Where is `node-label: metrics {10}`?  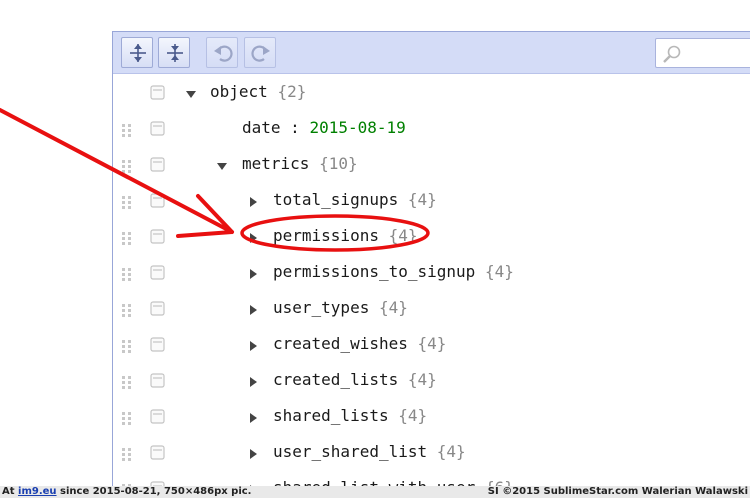 node-label: metrics {10} is located at coordinates (300, 164).